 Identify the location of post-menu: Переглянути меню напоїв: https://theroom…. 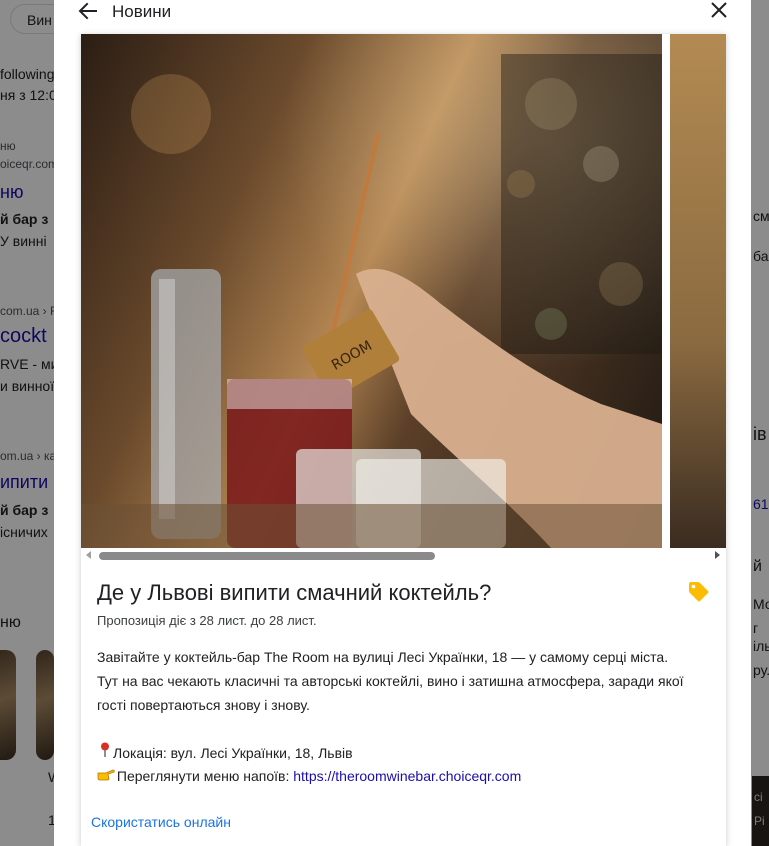
(309, 775).